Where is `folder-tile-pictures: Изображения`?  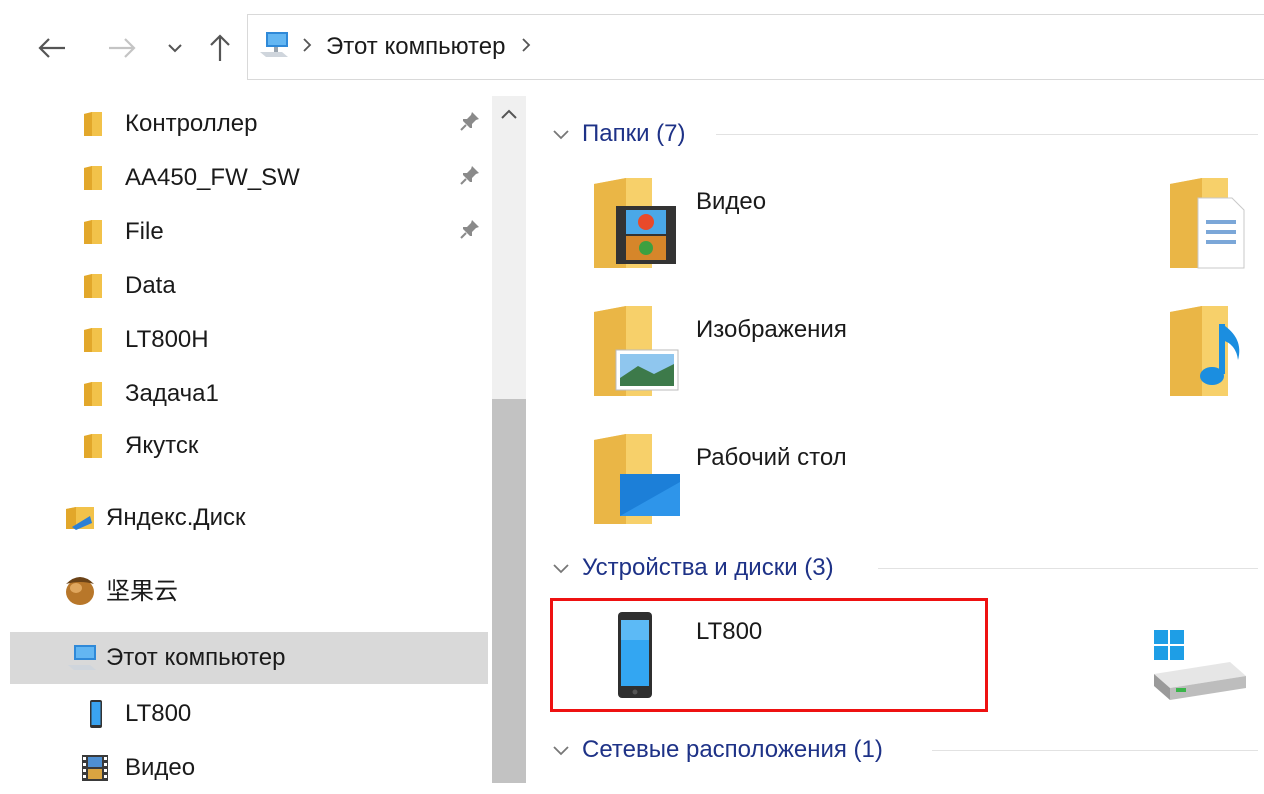
folder-tile-pictures: Изображения is located at coordinates (836, 354).